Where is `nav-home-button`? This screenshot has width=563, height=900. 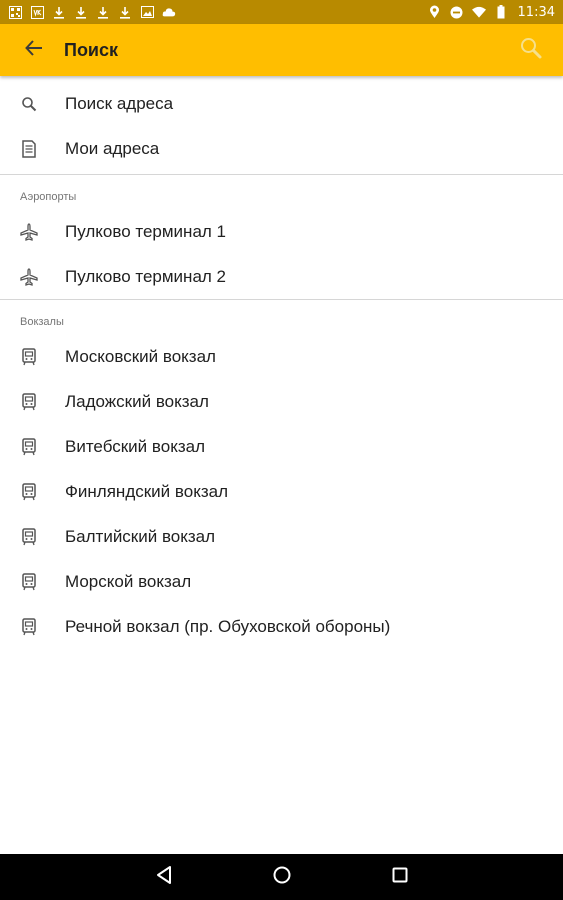 nav-home-button is located at coordinates (282, 877).